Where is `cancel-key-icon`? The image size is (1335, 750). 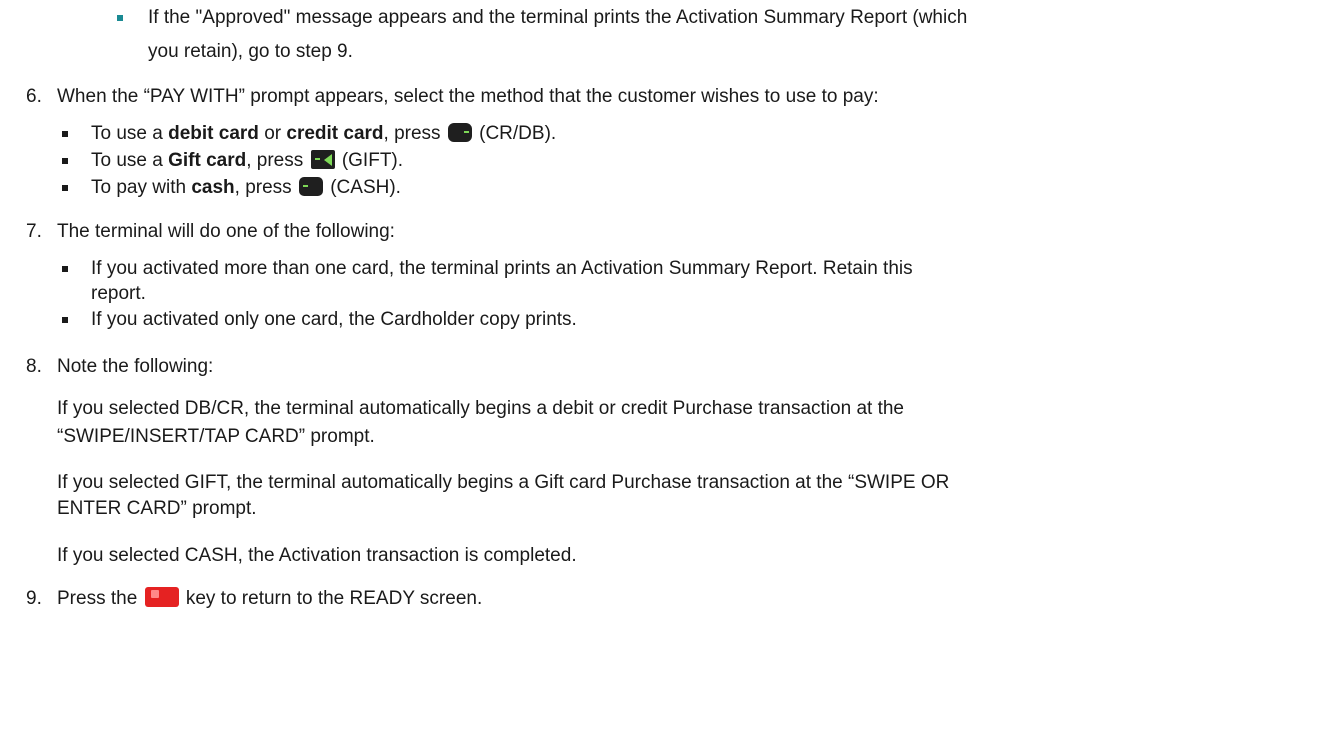 cancel-key-icon is located at coordinates (161, 597).